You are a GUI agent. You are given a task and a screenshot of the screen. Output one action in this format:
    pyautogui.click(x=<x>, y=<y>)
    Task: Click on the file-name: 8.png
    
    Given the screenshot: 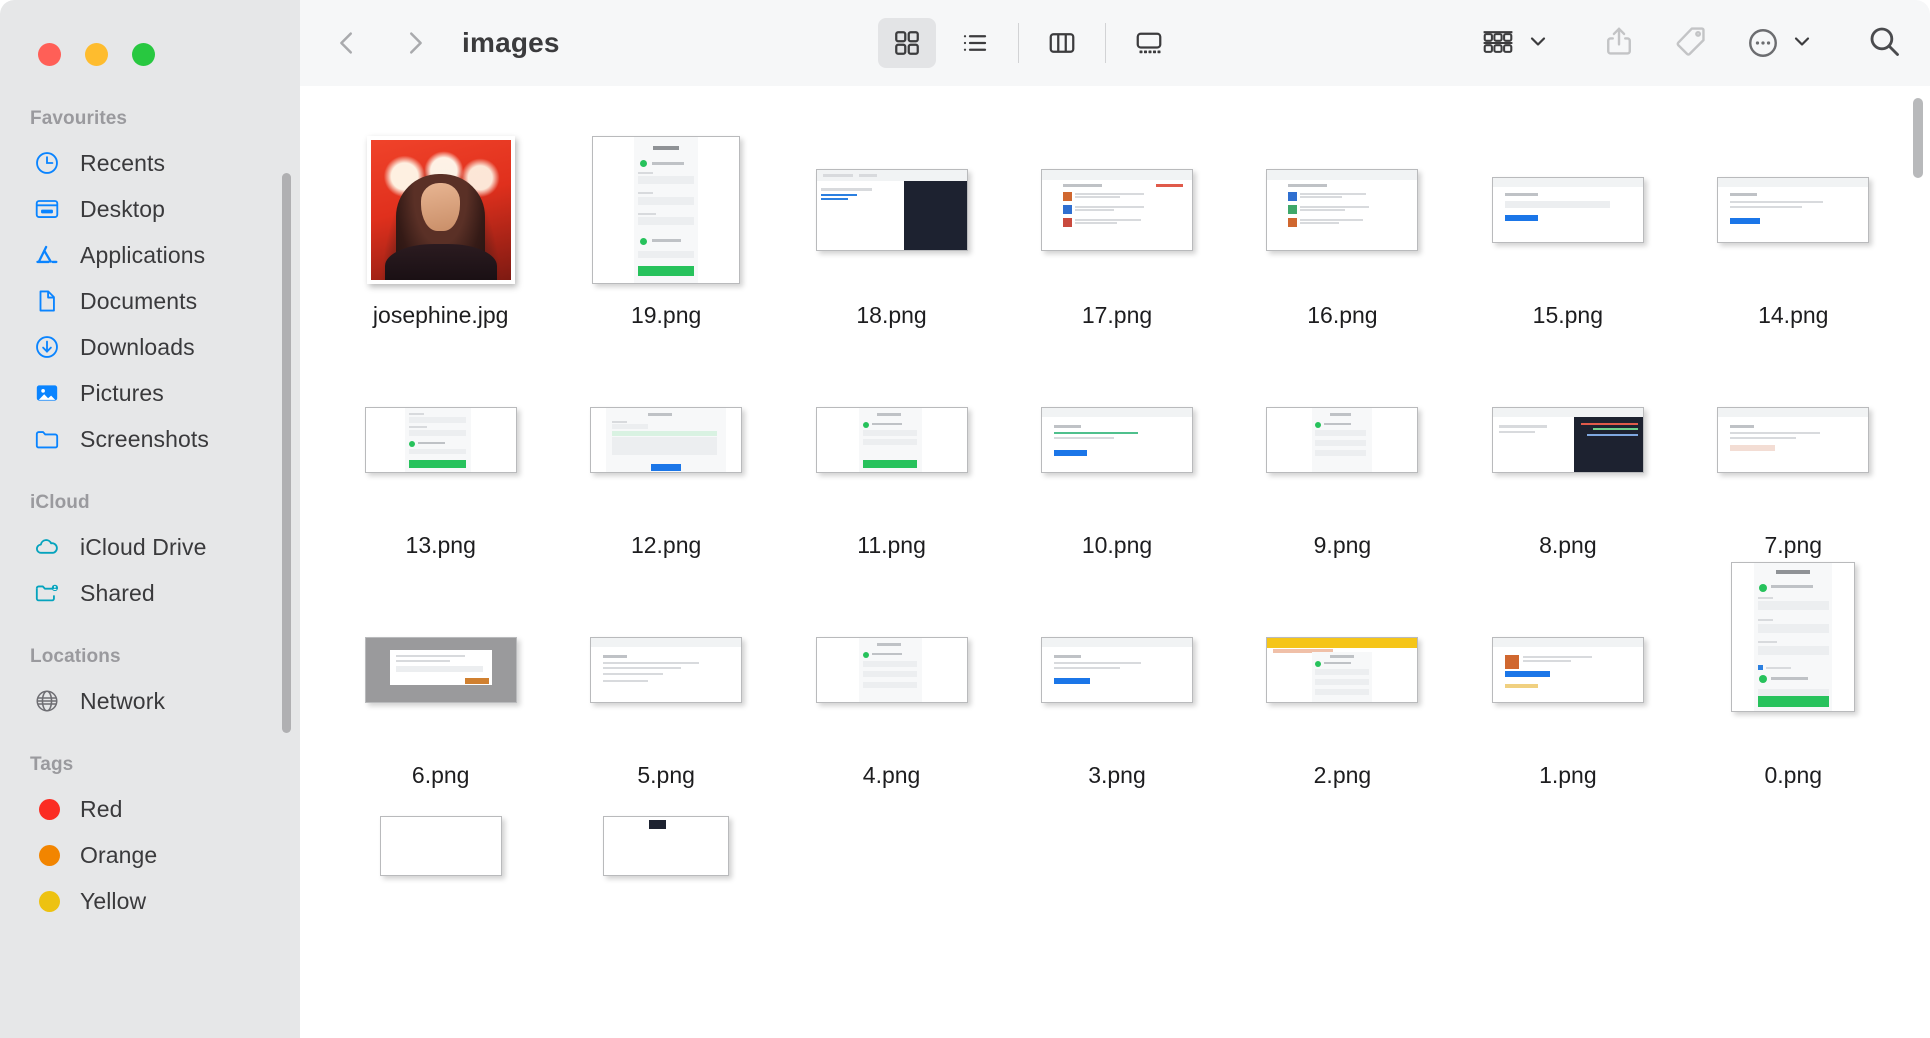 What is the action you would take?
    pyautogui.click(x=1568, y=545)
    